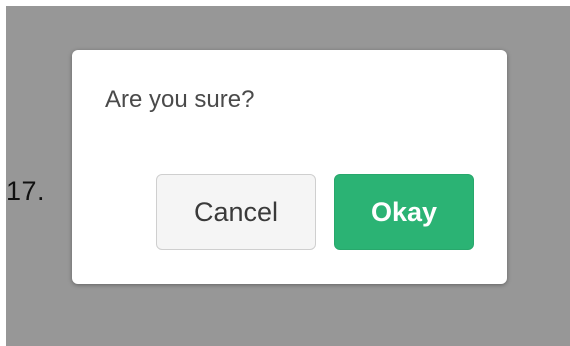  Describe the element at coordinates (236, 212) in the screenshot. I see `cancel-button: Cancel` at that location.